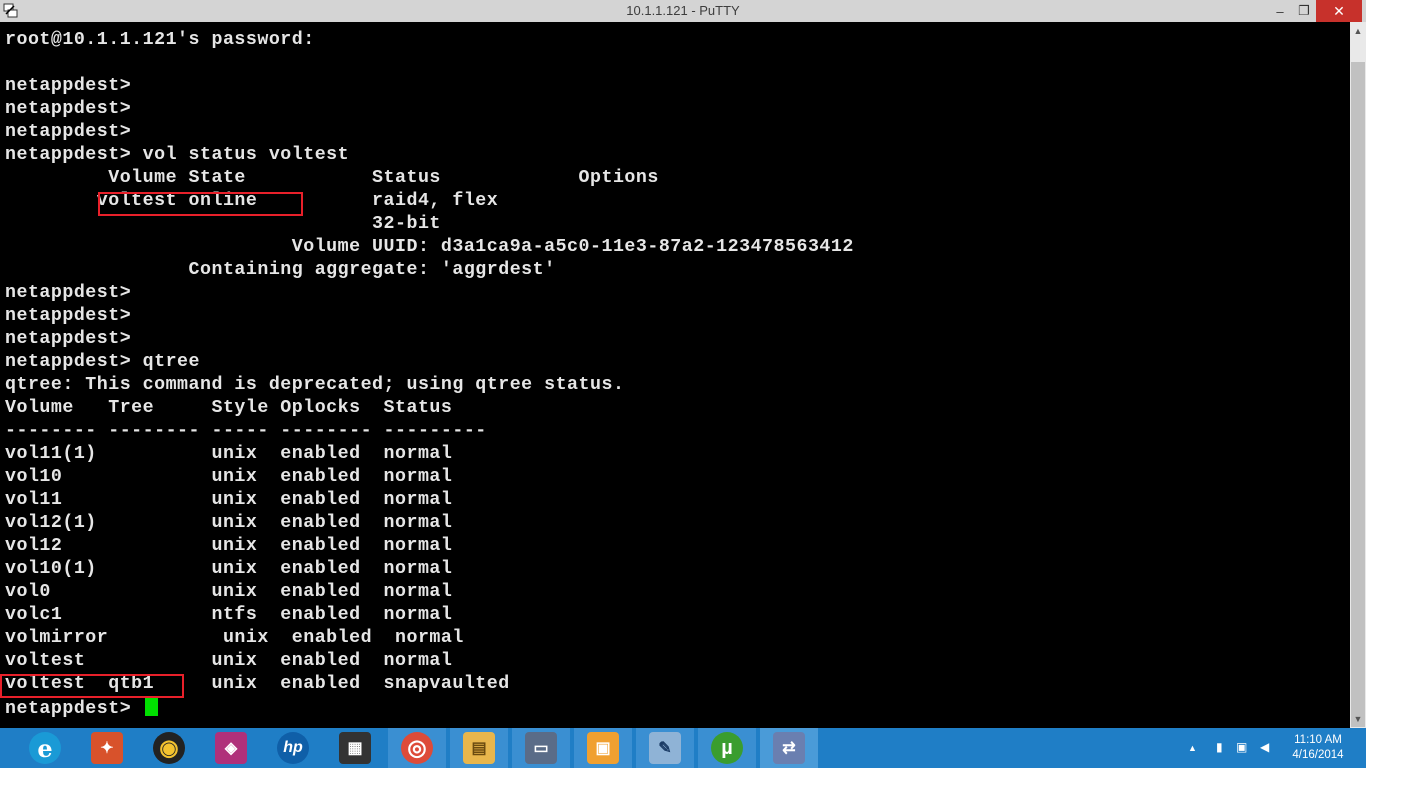  I want to click on terminal-line: vol12(1) unix enabled normal, so click(229, 523).